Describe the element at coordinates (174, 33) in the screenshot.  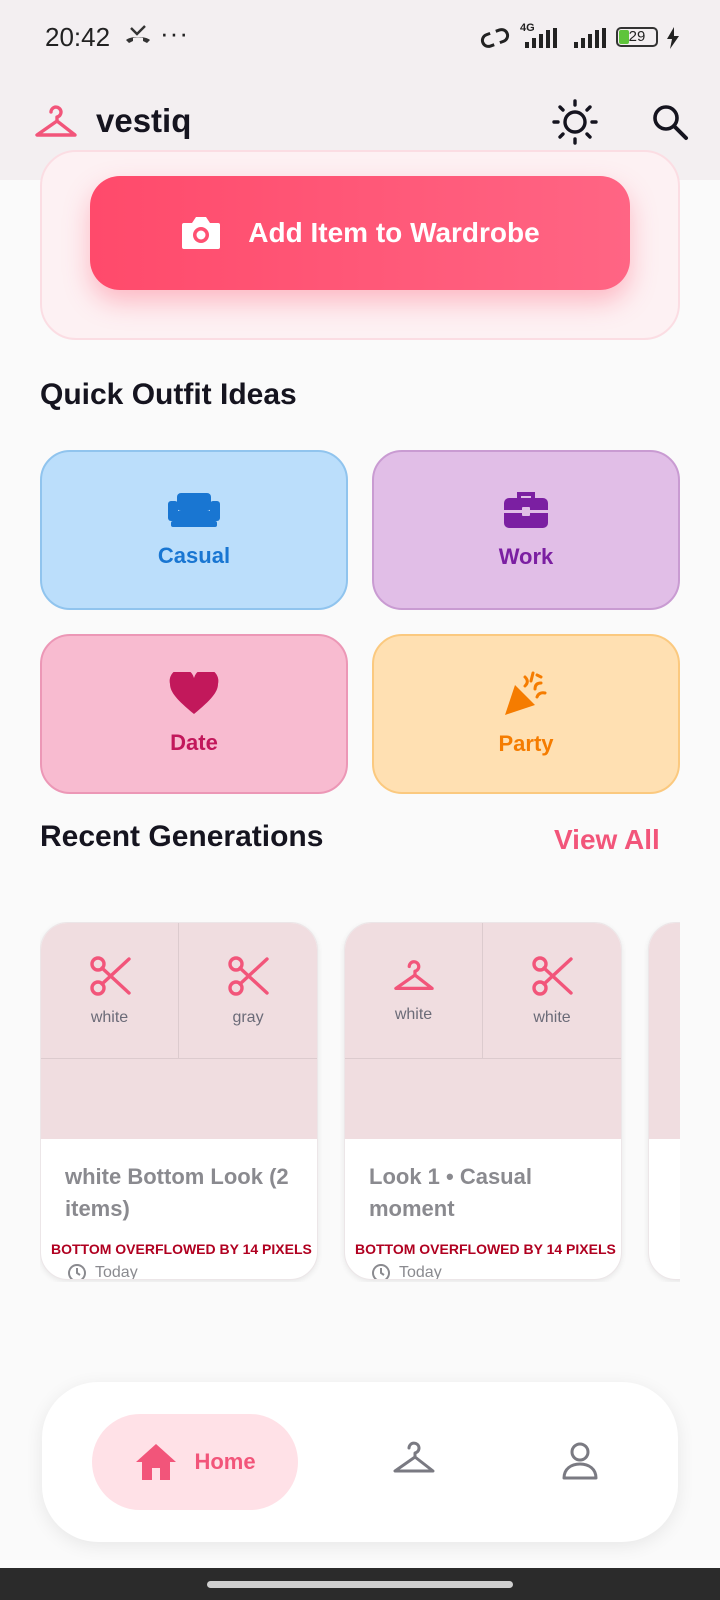
I see `more-notifications-icon: ···` at that location.